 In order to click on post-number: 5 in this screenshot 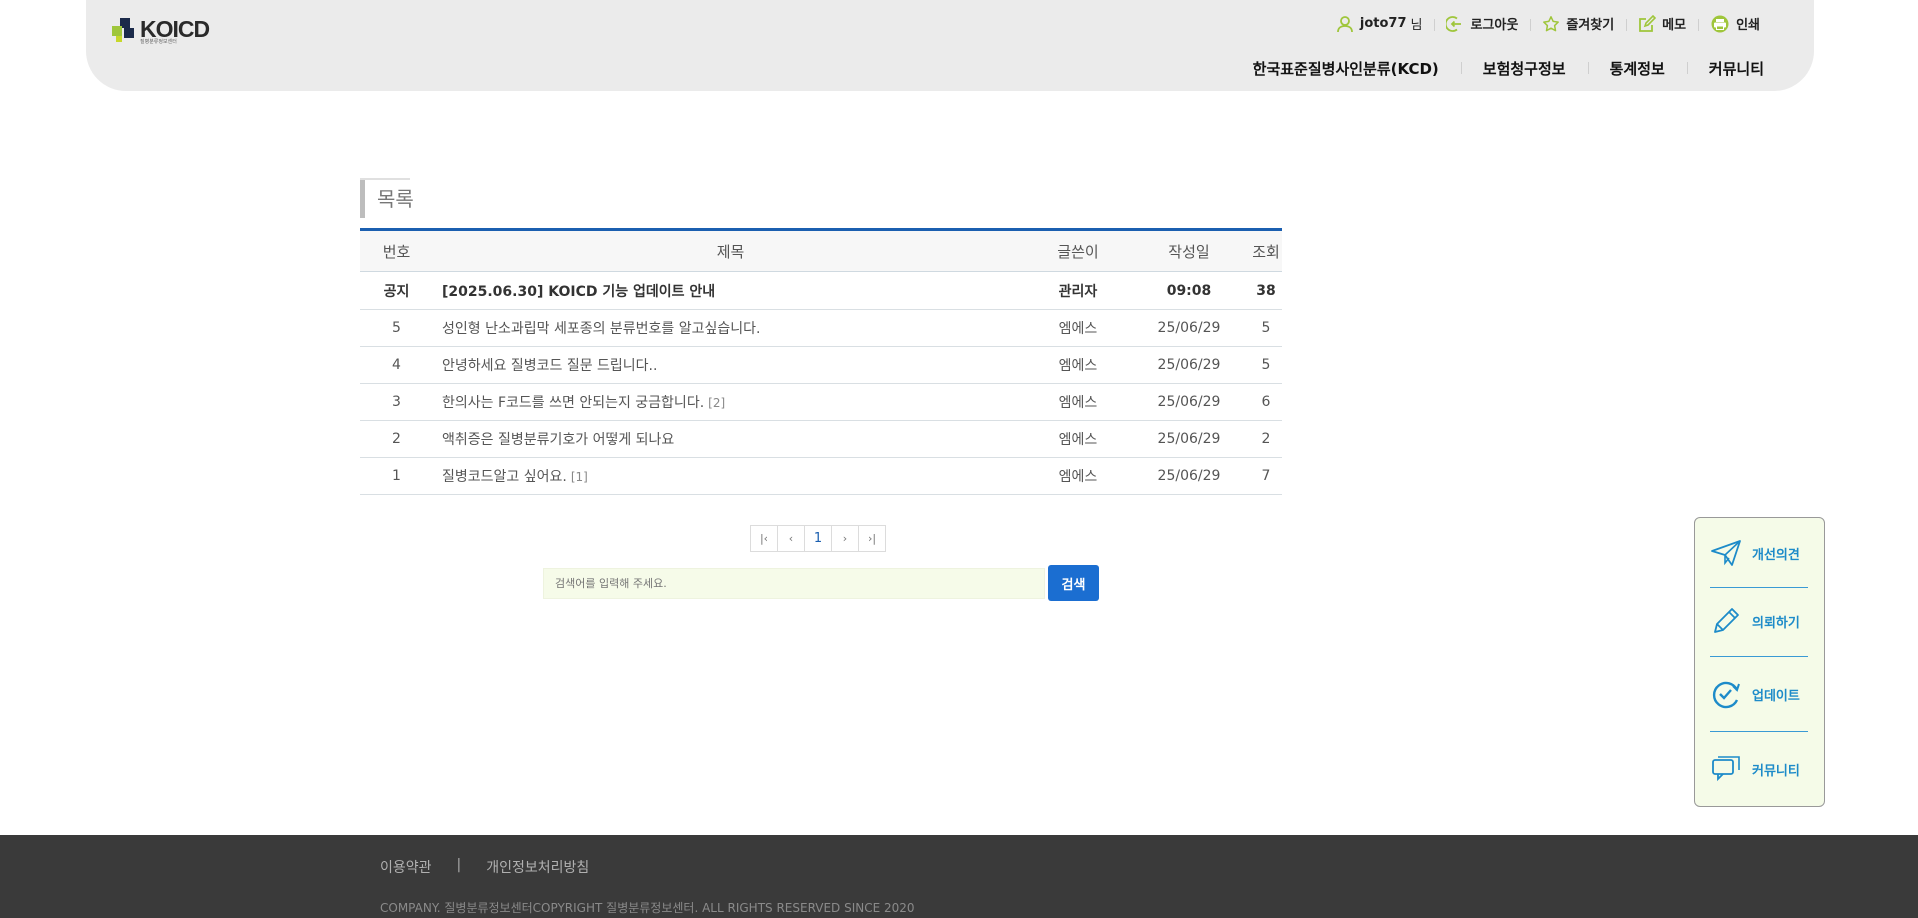, I will do `click(396, 328)`.